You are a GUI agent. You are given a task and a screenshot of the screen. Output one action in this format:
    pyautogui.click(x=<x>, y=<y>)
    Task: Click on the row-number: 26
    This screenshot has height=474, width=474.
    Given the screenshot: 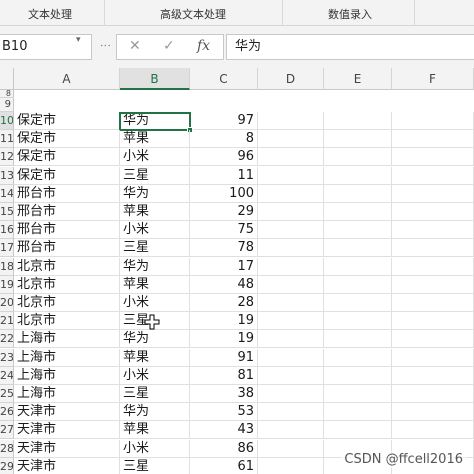 What is the action you would take?
    pyautogui.click(x=7, y=412)
    